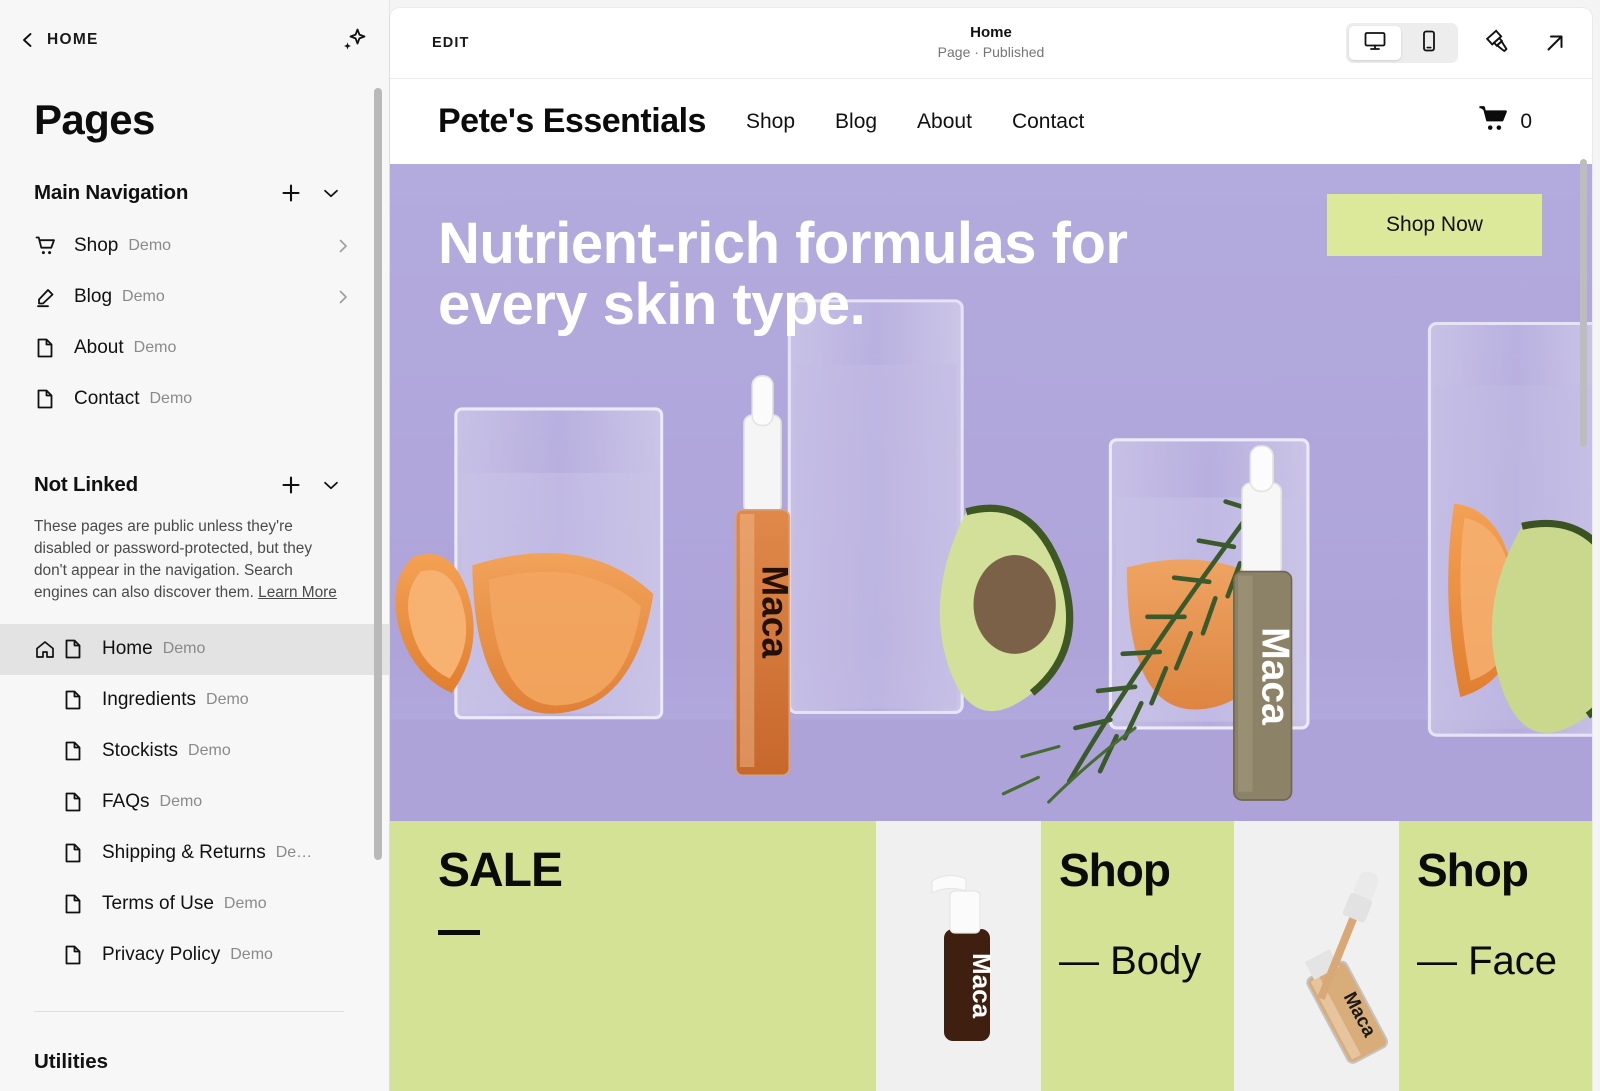  Describe the element at coordinates (1555, 43) in the screenshot. I see `arrow-up-right-icon` at that location.